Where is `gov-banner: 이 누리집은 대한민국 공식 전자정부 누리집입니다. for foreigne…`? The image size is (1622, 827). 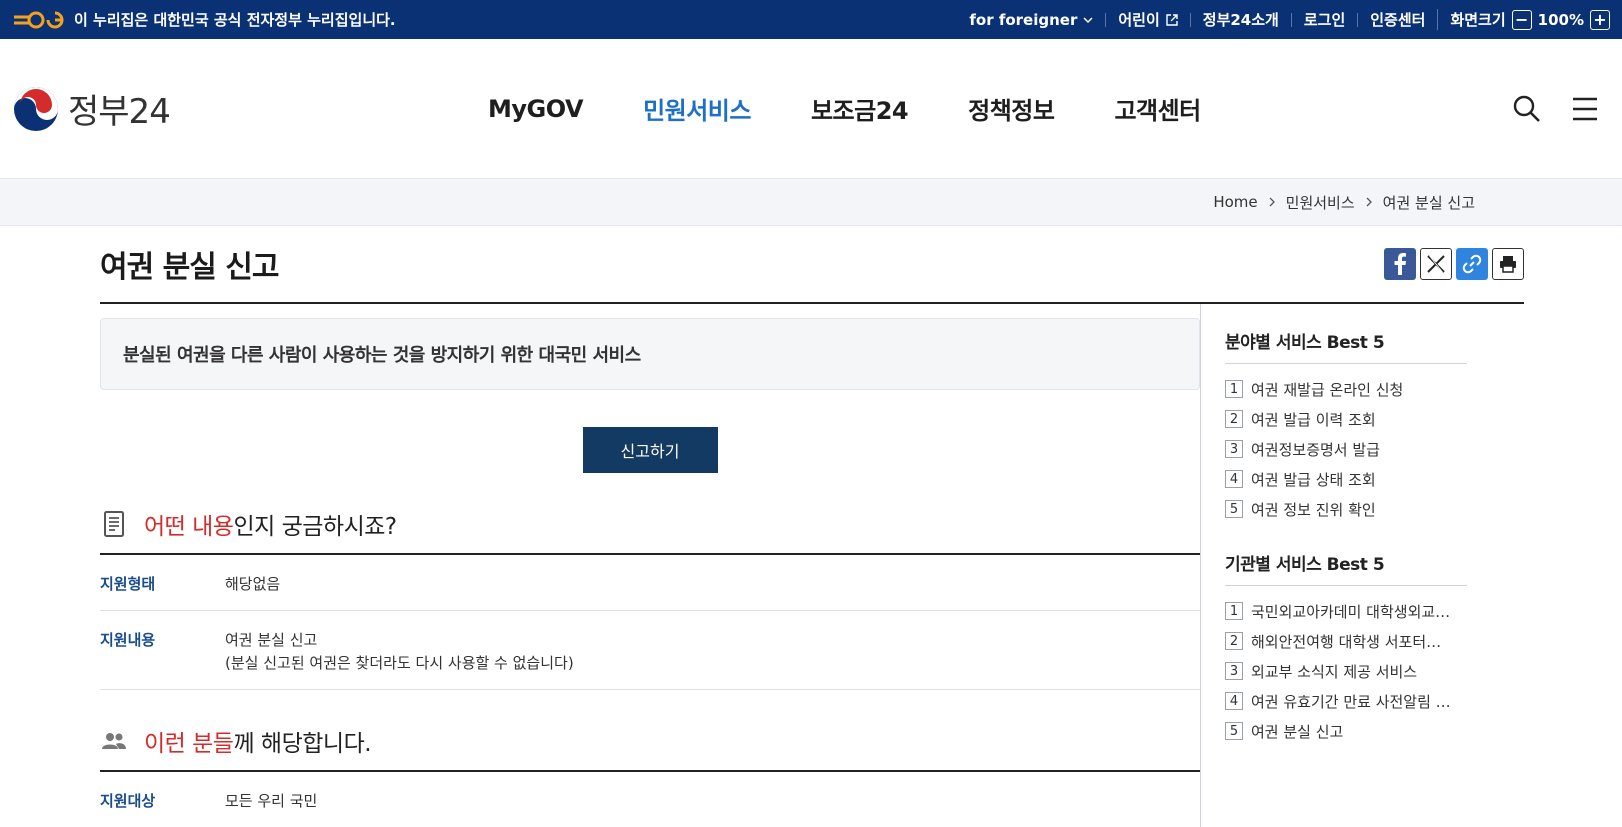
gov-banner: 이 누리집은 대한민국 공식 전자정부 누리집입니다. for foreigne… is located at coordinates (811, 19).